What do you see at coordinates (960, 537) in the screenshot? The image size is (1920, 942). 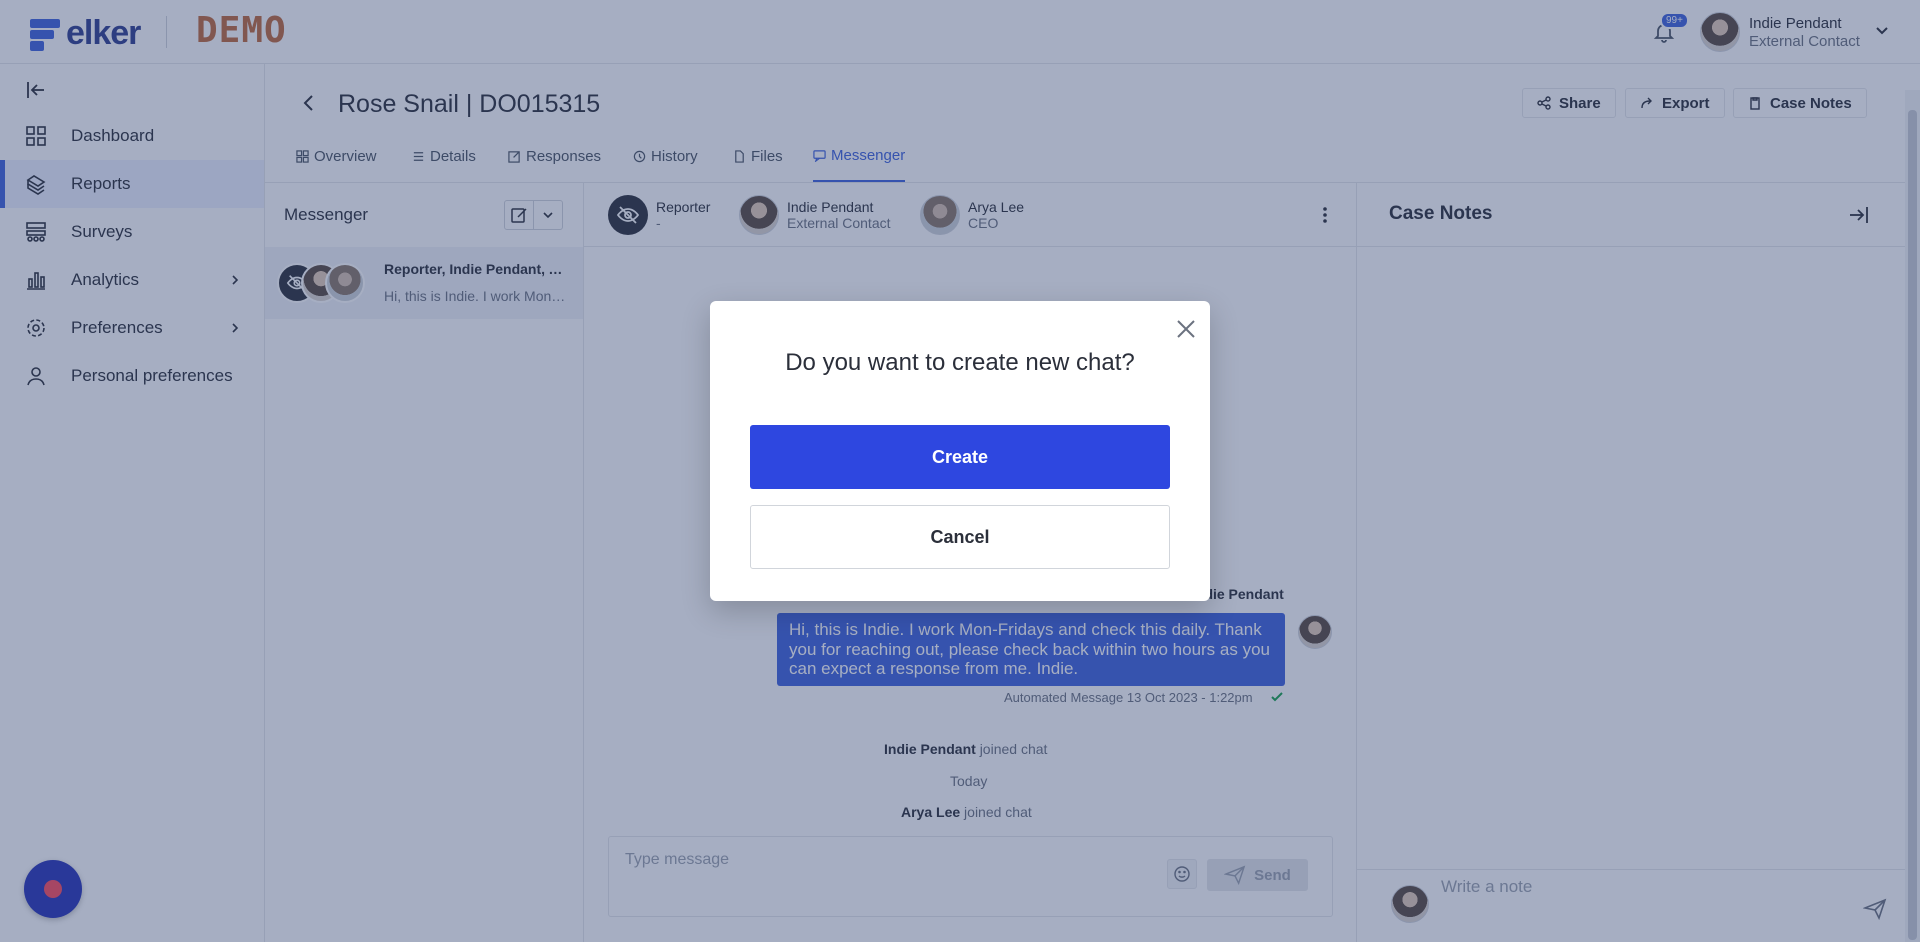 I see `cancel-button: Cancel` at bounding box center [960, 537].